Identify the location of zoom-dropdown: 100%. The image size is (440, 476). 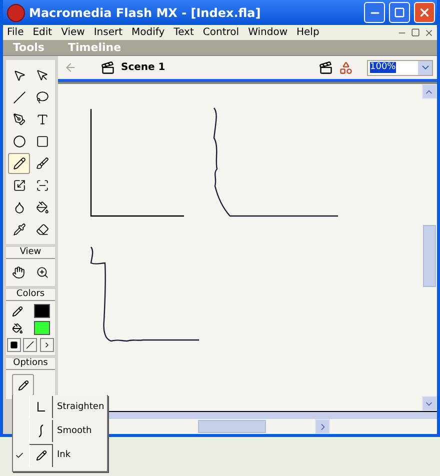
(400, 68).